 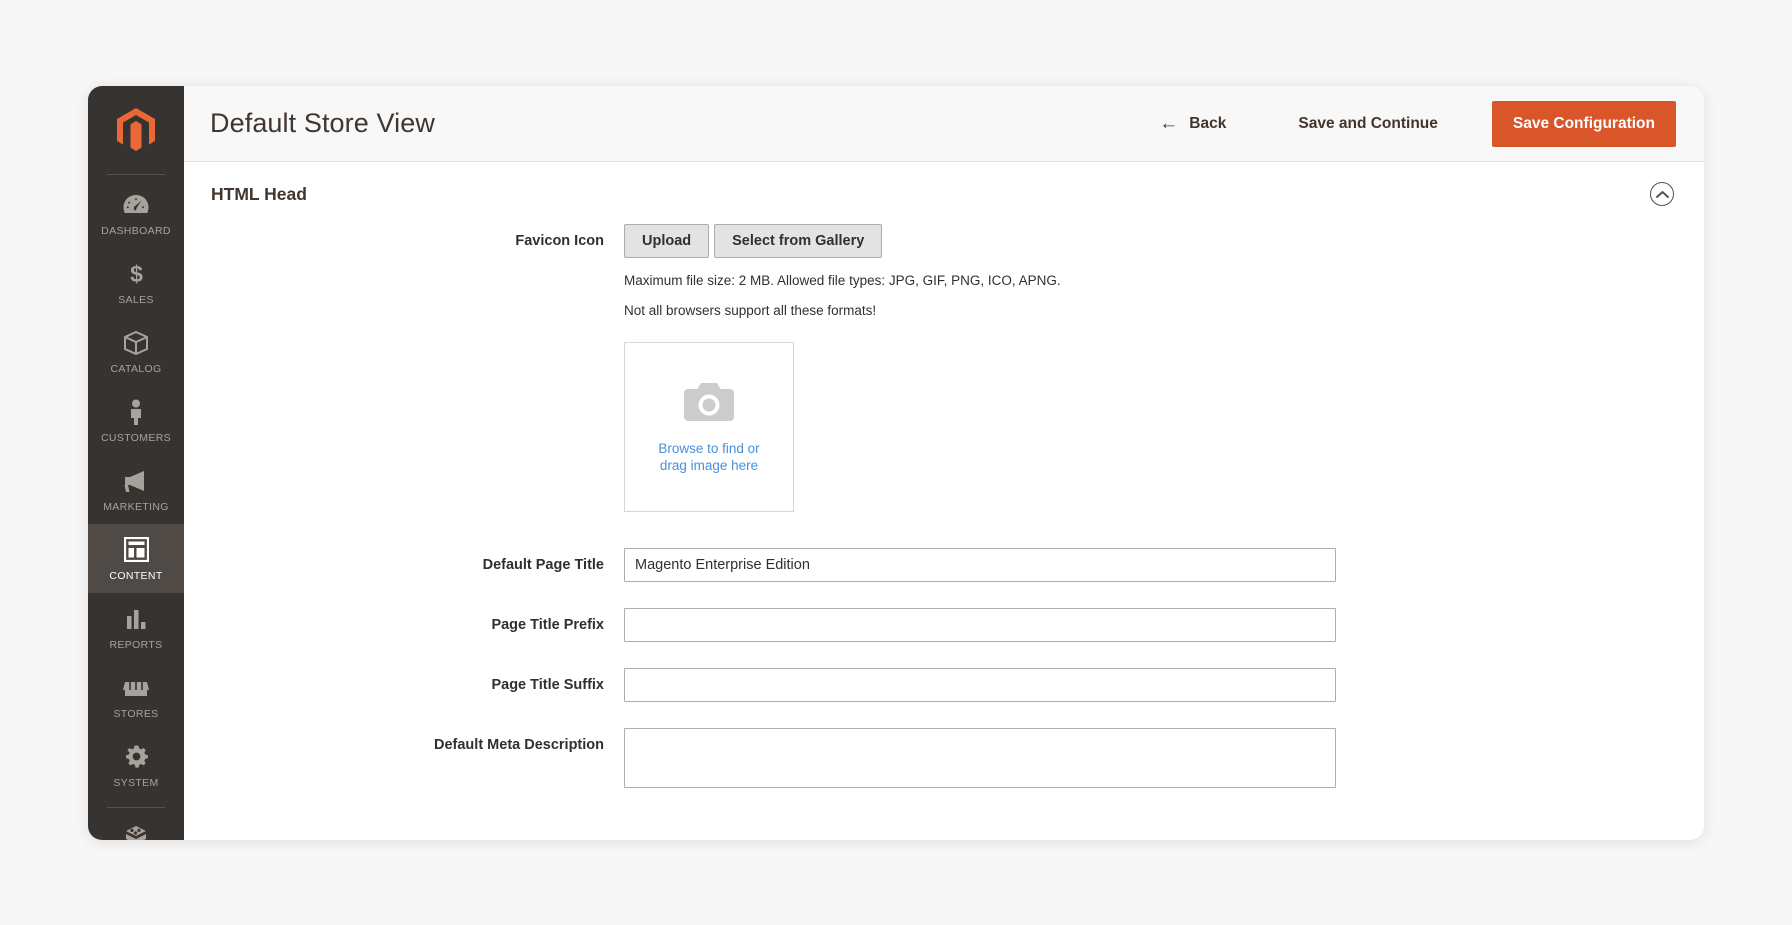 I want to click on default-page-title-input, so click(x=980, y=565).